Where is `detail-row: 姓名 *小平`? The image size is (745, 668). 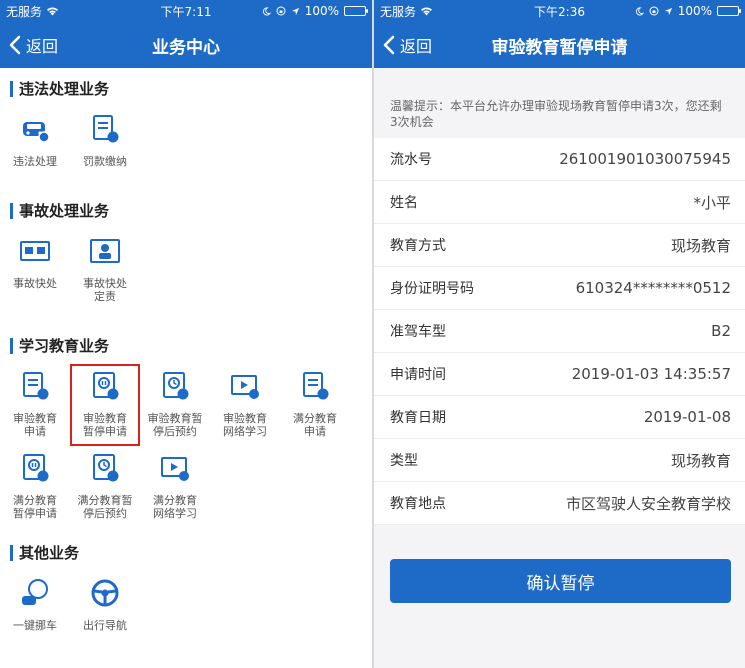
detail-row: 姓名 *小平 is located at coordinates (559, 202).